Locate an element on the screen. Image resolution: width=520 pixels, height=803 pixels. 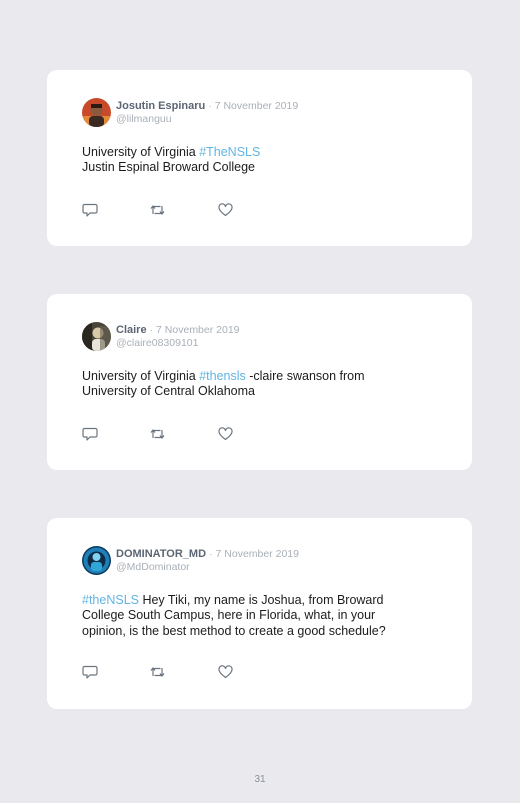
author-name: Josutin Espinaru is located at coordinates (160, 106).